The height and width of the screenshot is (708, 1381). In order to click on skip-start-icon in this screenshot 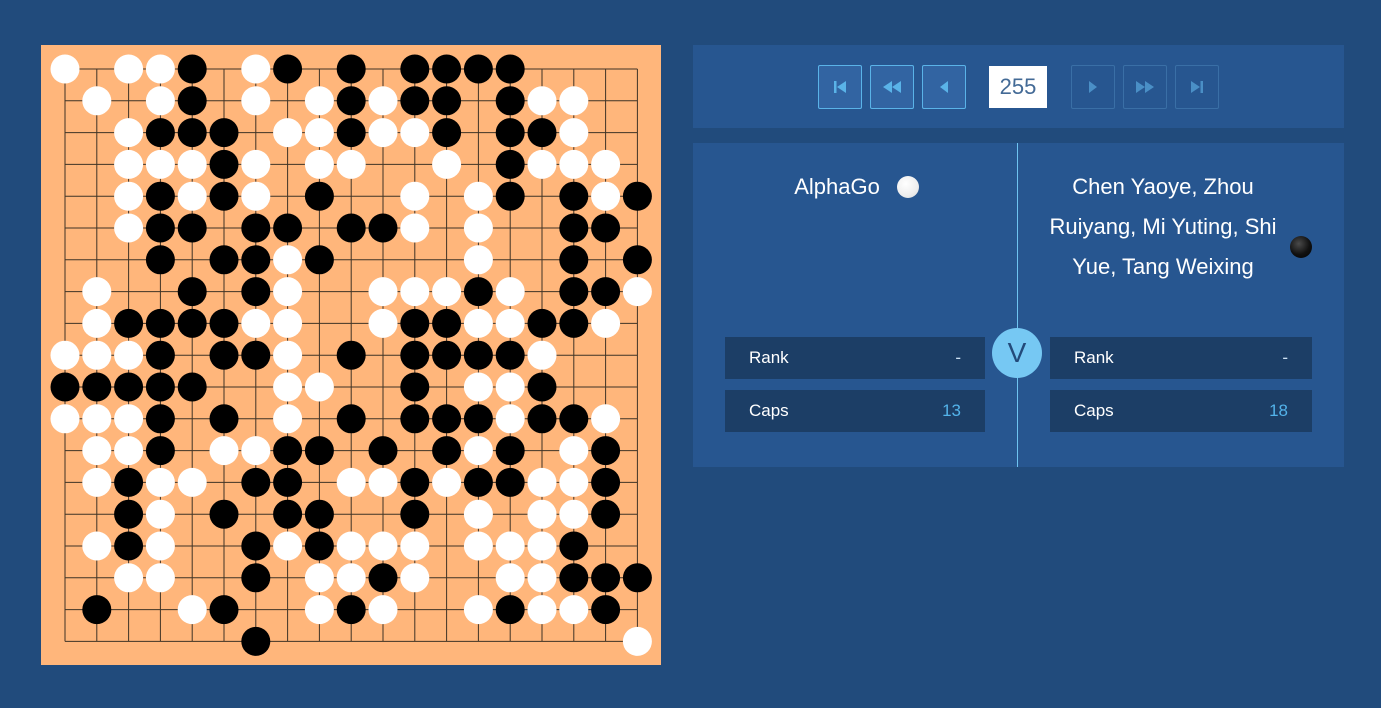, I will do `click(840, 87)`.